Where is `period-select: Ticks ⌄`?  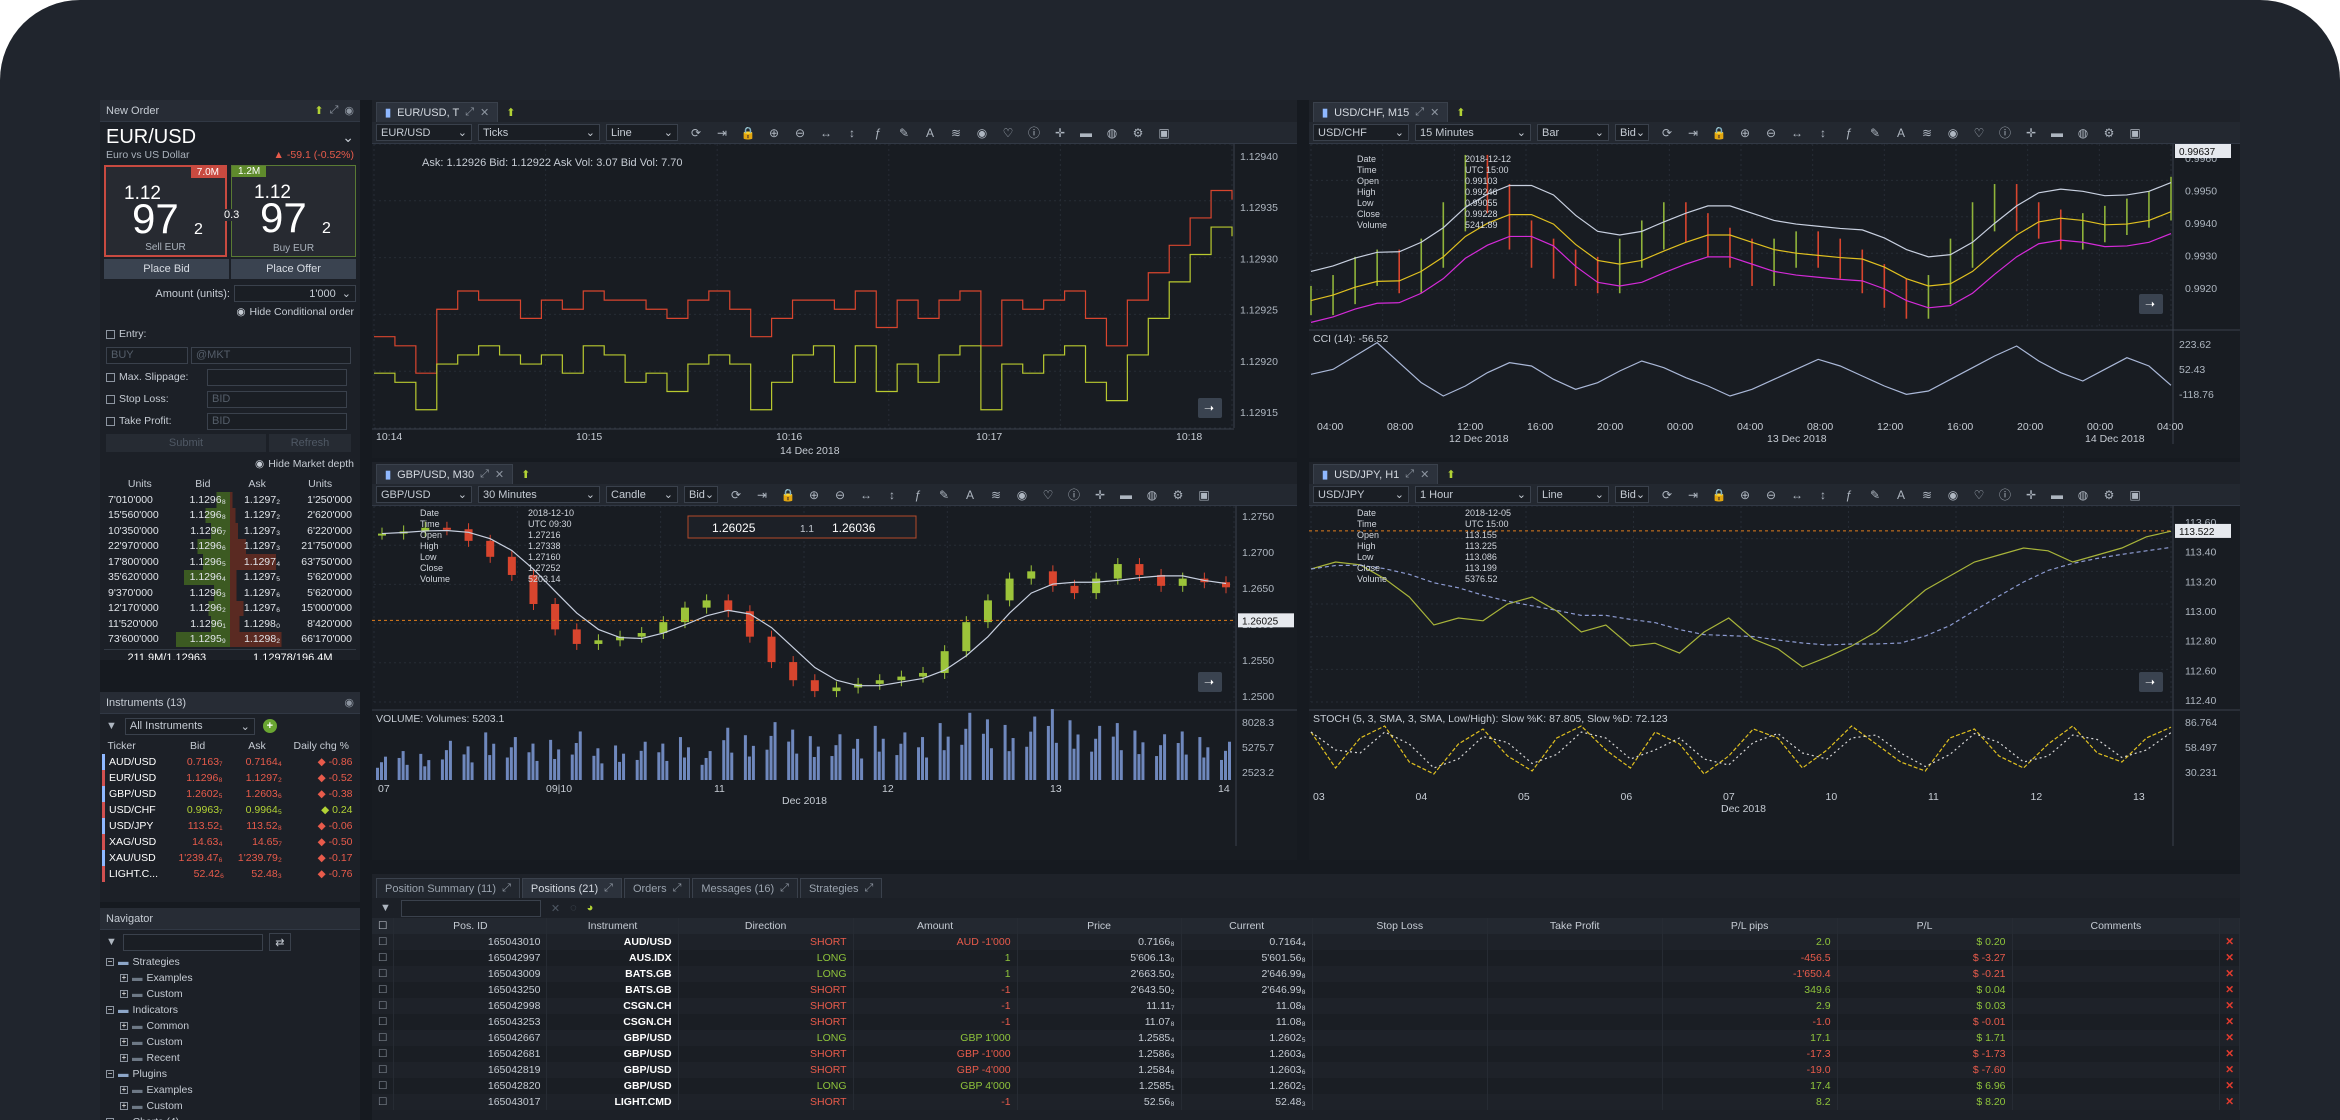 period-select: Ticks ⌄ is located at coordinates (539, 132).